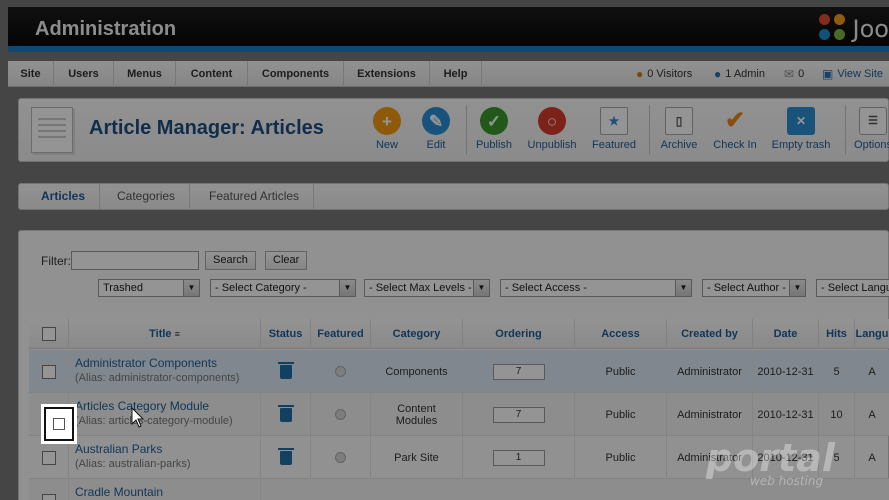 Image resolution: width=889 pixels, height=500 pixels. I want to click on publish-button: ✓ Publish, so click(494, 129).